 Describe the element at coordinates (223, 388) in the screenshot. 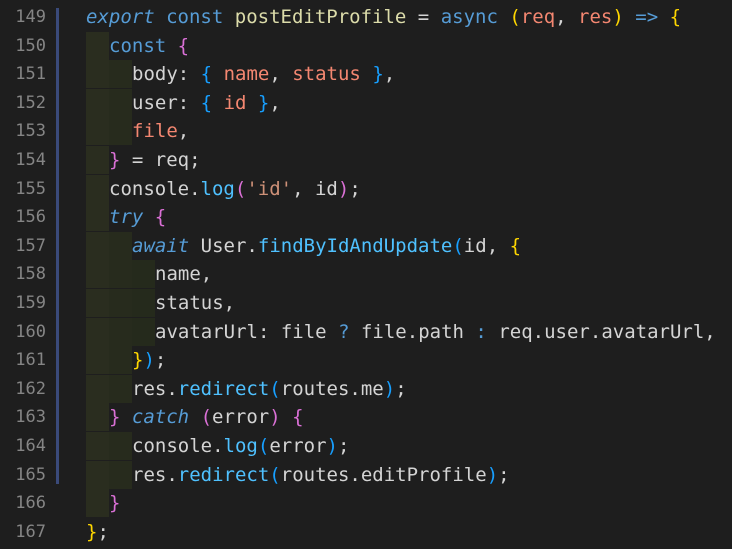

I see `code-token: redirect` at that location.